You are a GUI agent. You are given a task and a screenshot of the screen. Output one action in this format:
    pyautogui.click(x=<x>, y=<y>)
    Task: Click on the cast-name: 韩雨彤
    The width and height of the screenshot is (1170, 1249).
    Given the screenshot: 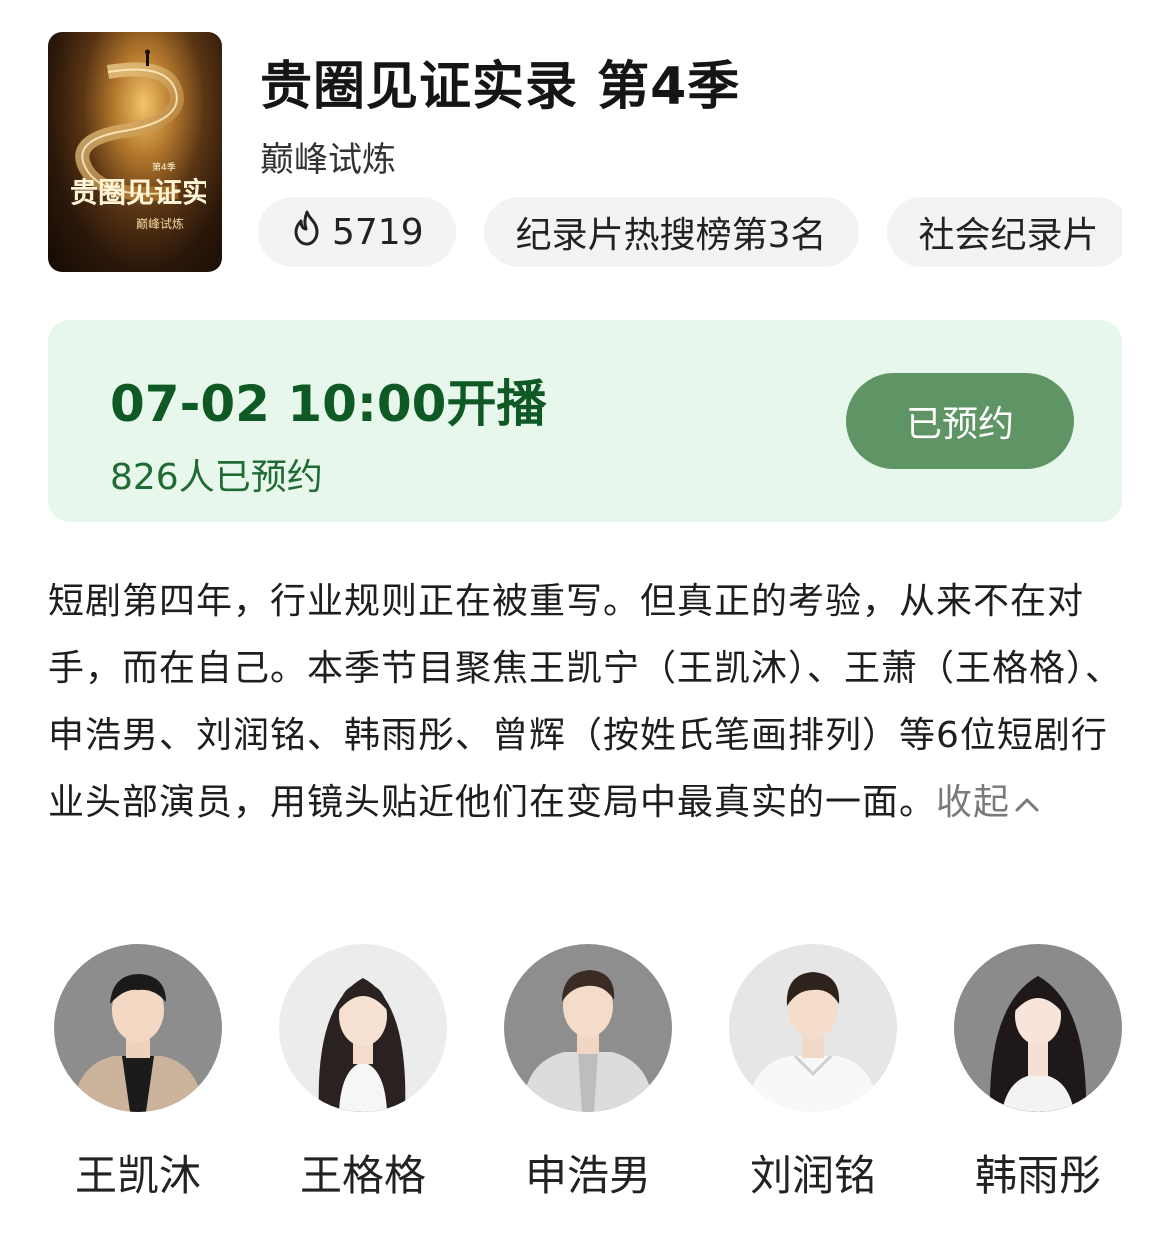 What is the action you would take?
    pyautogui.click(x=1037, y=1175)
    